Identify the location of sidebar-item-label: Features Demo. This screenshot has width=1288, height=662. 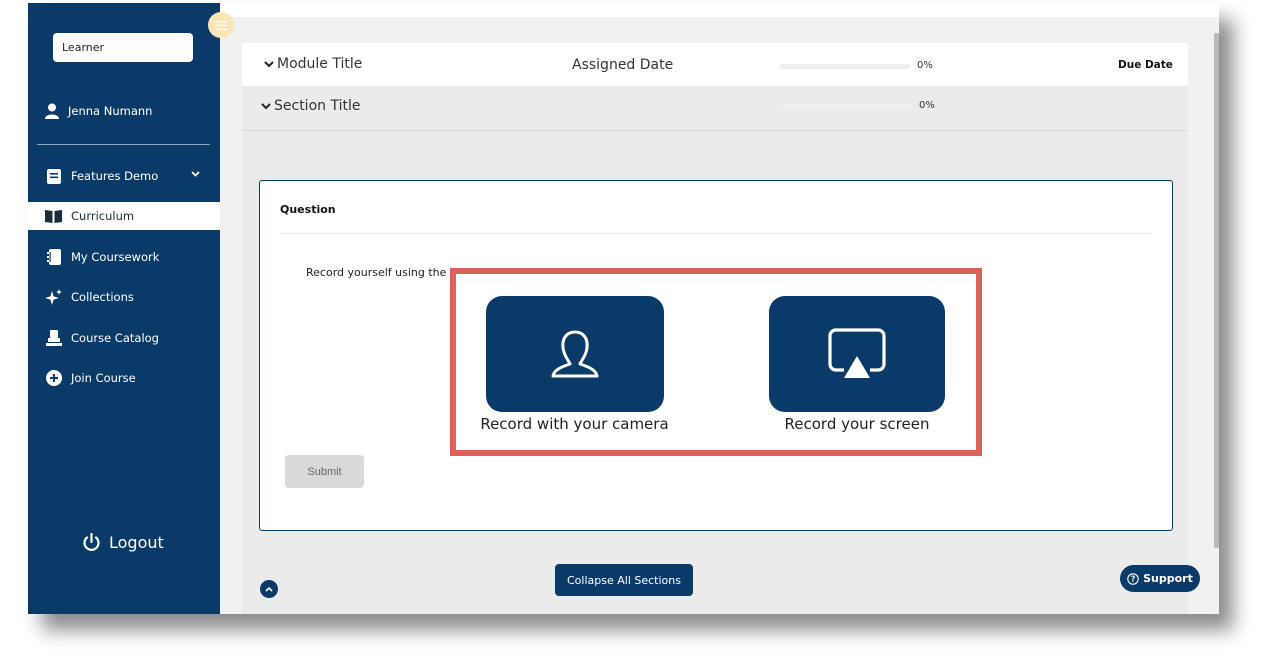
(115, 176).